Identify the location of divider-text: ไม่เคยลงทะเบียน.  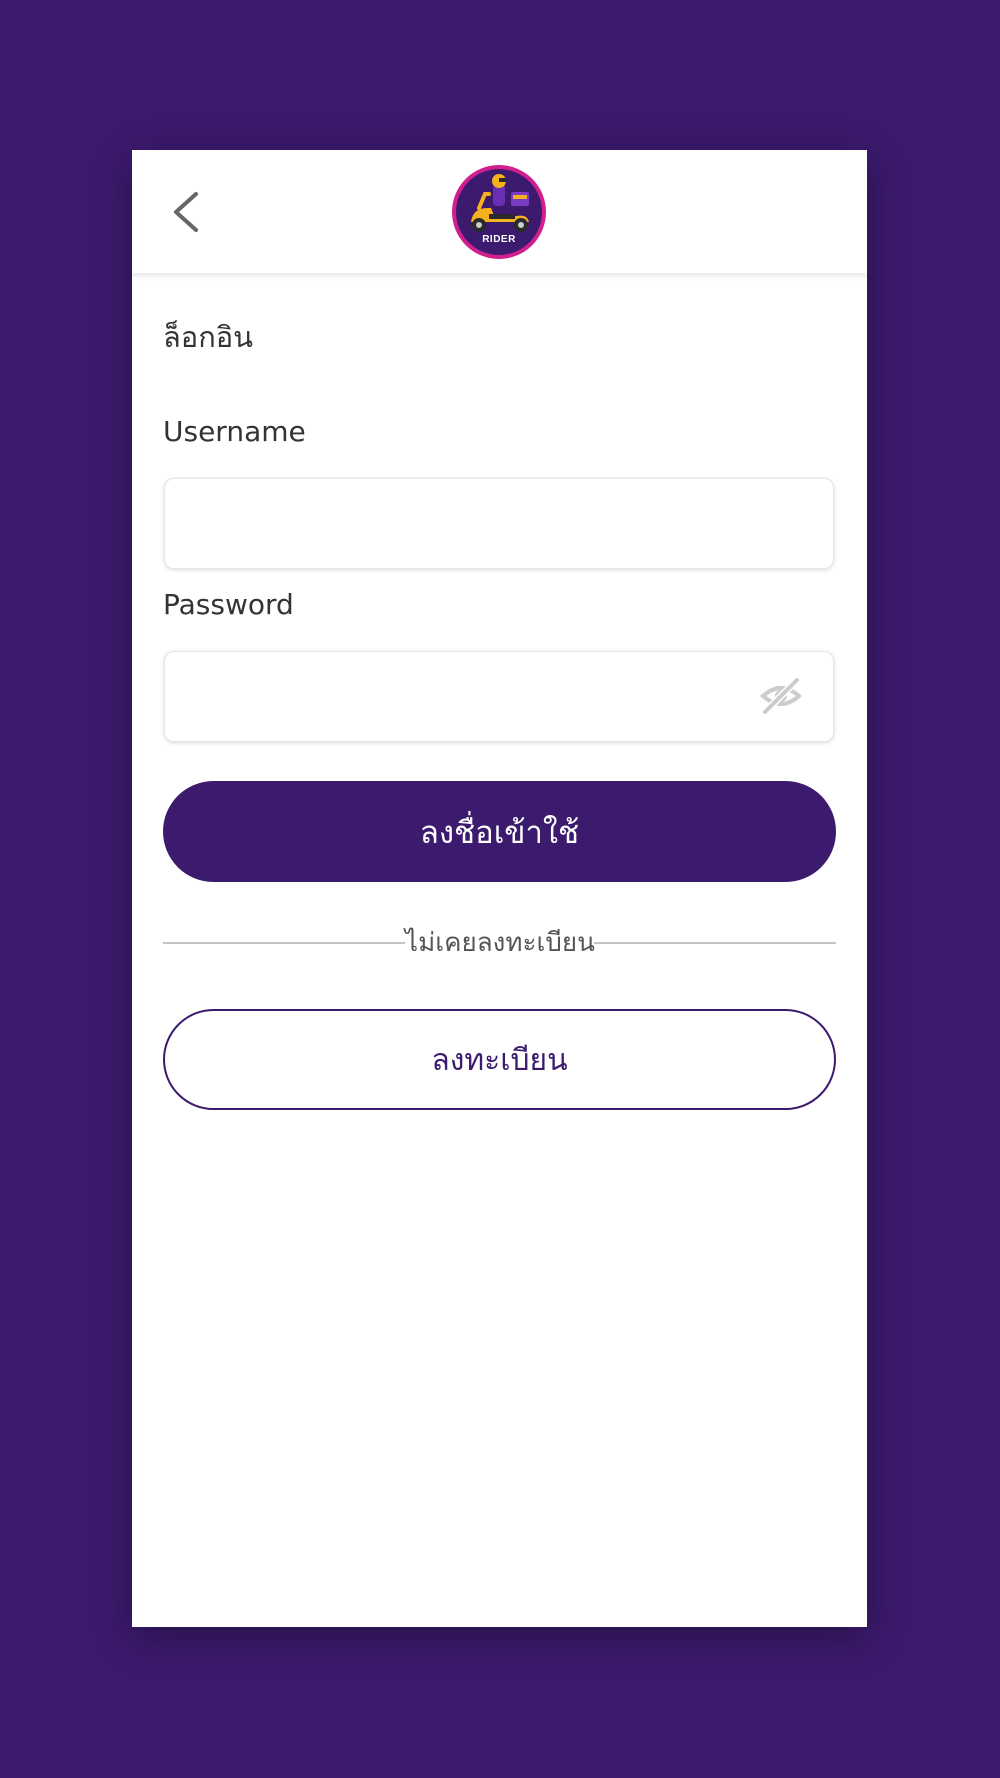
(500, 943).